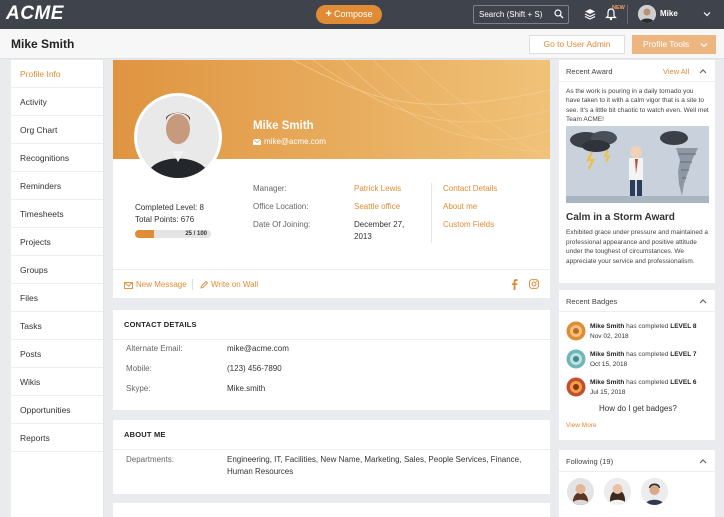 Image resolution: width=724 pixels, height=517 pixels. I want to click on sidebar-item-wikis: Wikis, so click(57, 382).